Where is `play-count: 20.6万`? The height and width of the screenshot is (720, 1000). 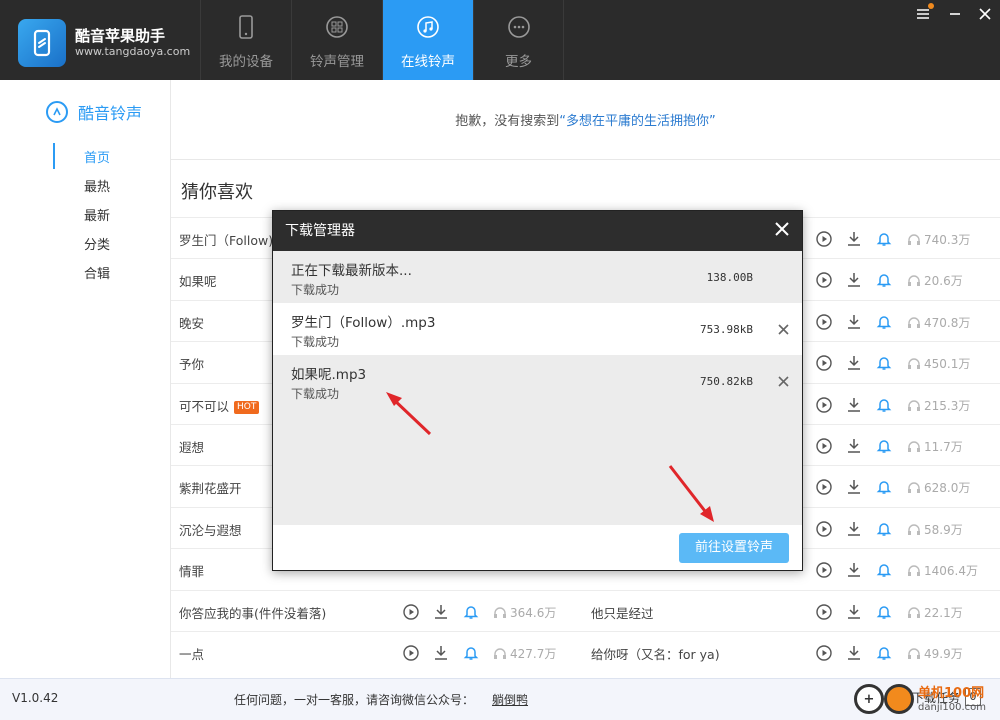
play-count: 20.6万 is located at coordinates (935, 280).